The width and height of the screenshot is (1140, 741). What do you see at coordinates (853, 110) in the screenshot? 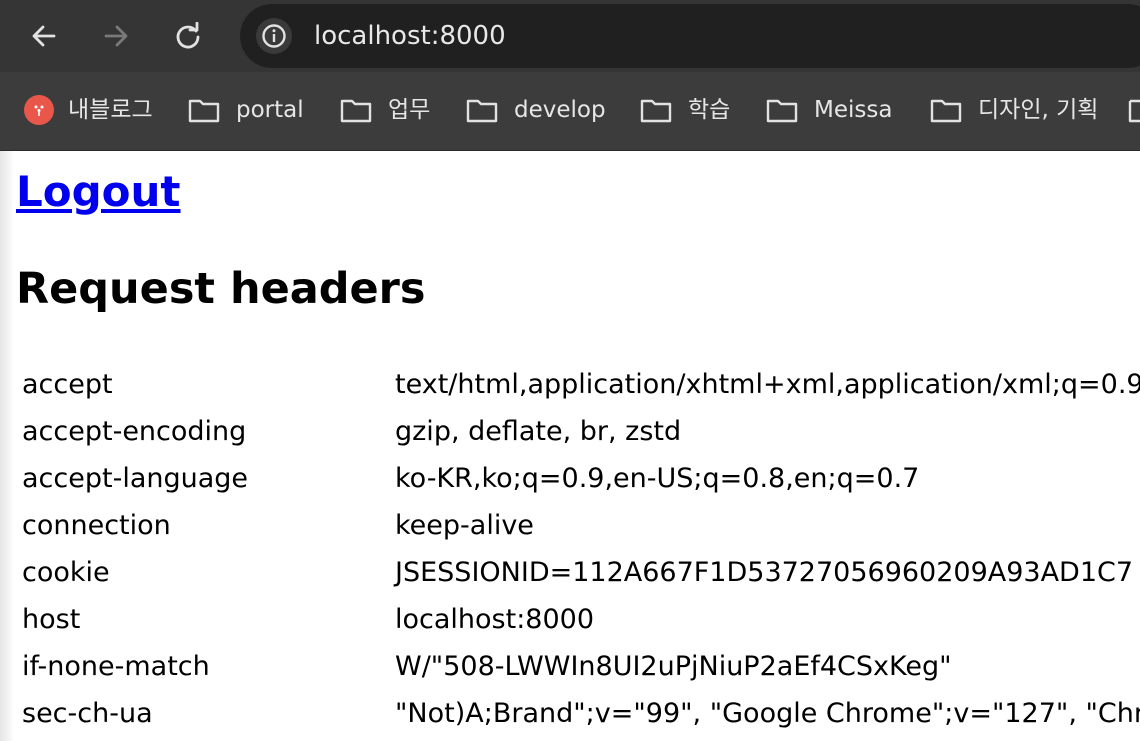
I see `bookmark-label: Meissa` at bounding box center [853, 110].